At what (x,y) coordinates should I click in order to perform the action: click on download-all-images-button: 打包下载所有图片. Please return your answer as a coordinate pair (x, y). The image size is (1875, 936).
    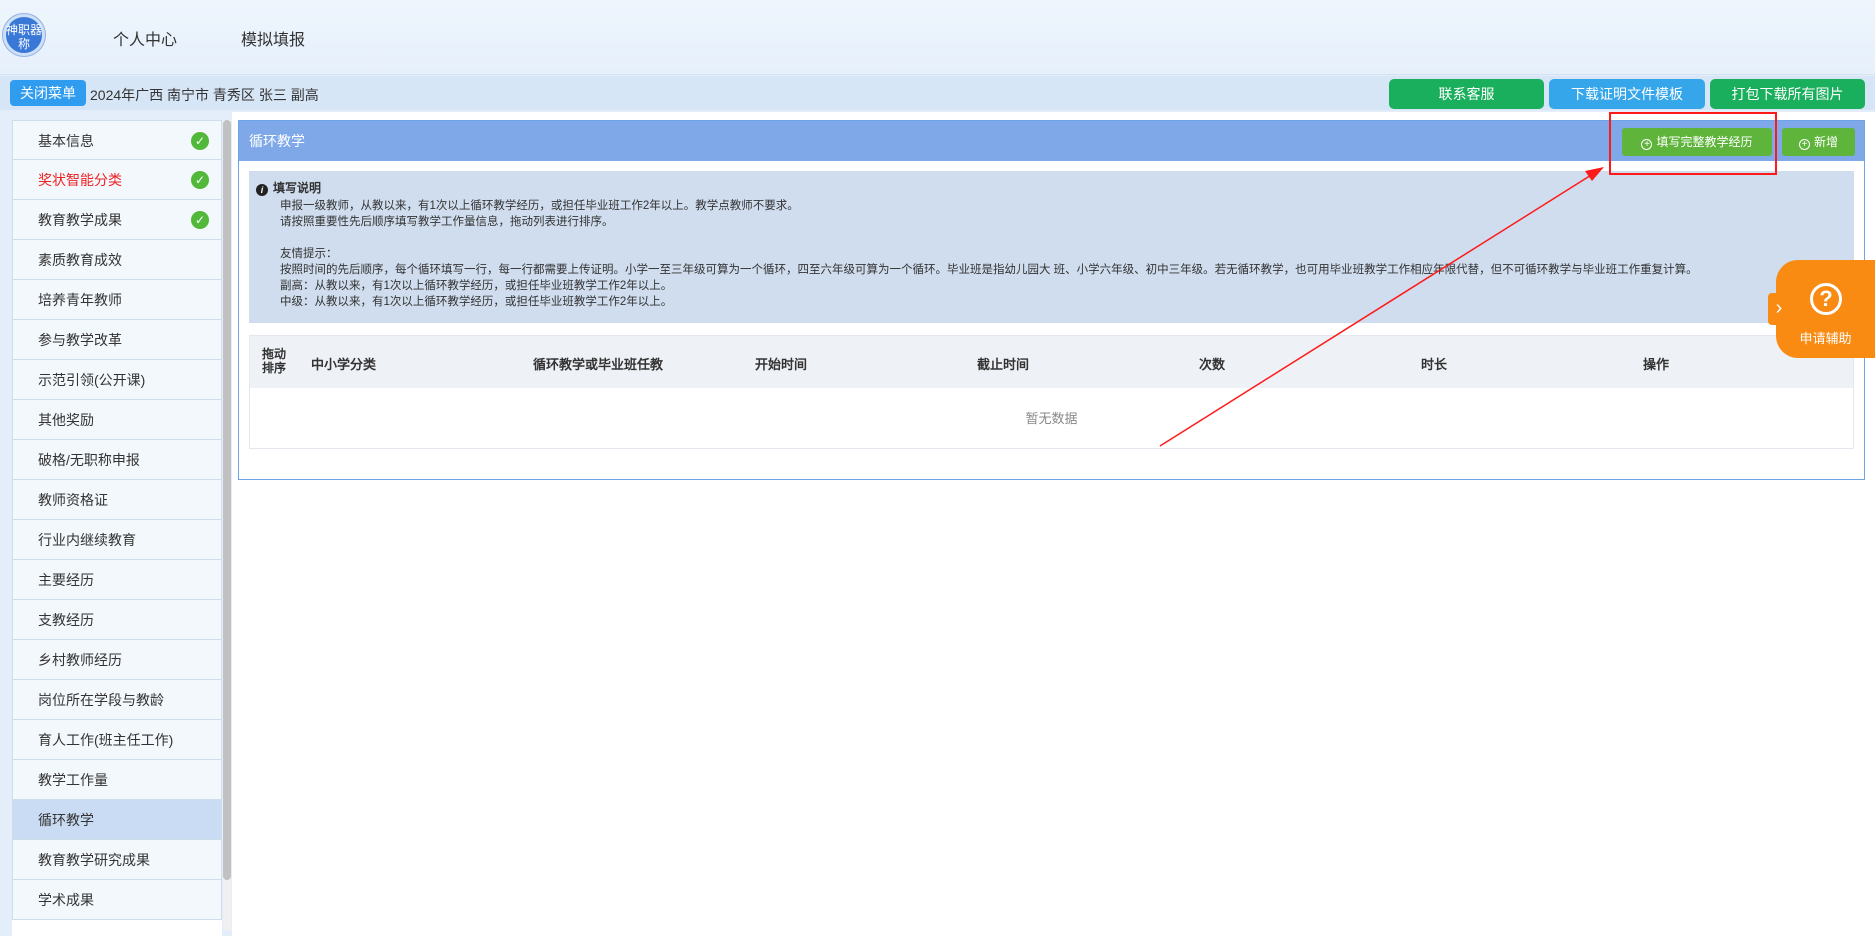
    Looking at the image, I should click on (1787, 94).